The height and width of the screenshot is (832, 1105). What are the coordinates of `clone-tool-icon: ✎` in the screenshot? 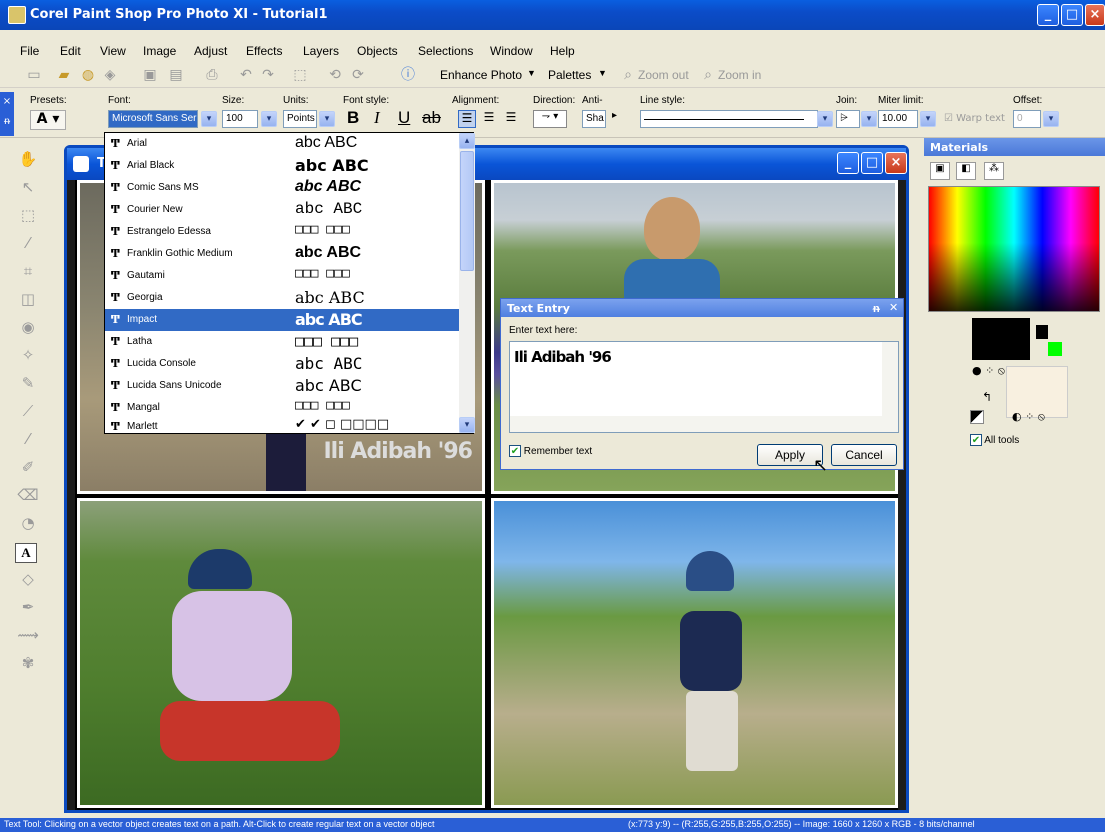 It's located at (28, 383).